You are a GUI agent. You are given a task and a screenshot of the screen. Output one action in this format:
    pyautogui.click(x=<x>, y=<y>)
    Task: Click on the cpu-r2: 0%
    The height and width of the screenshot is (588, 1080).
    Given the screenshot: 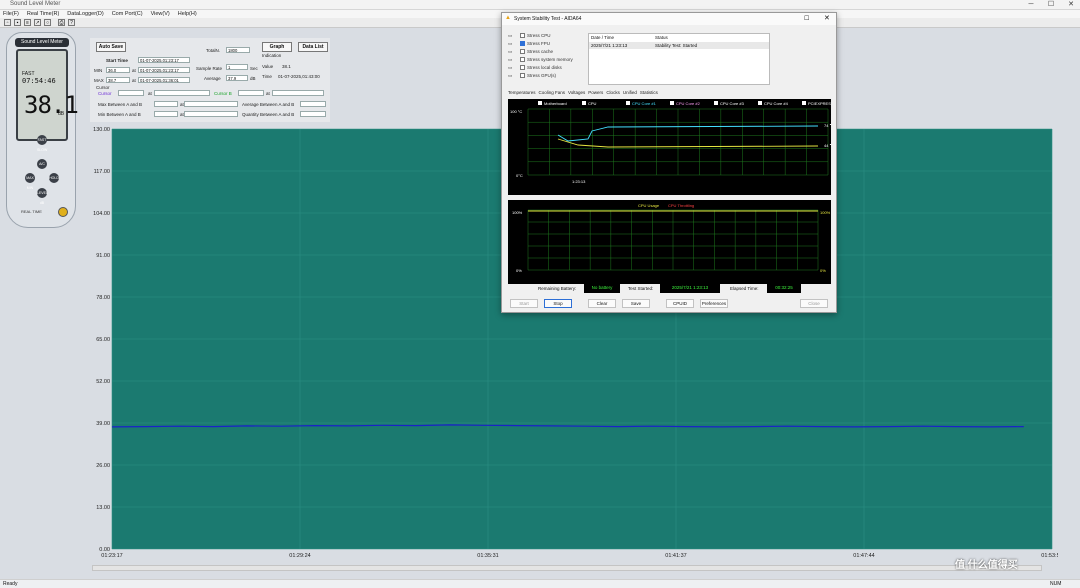 What is the action you would take?
    pyautogui.click(x=823, y=270)
    